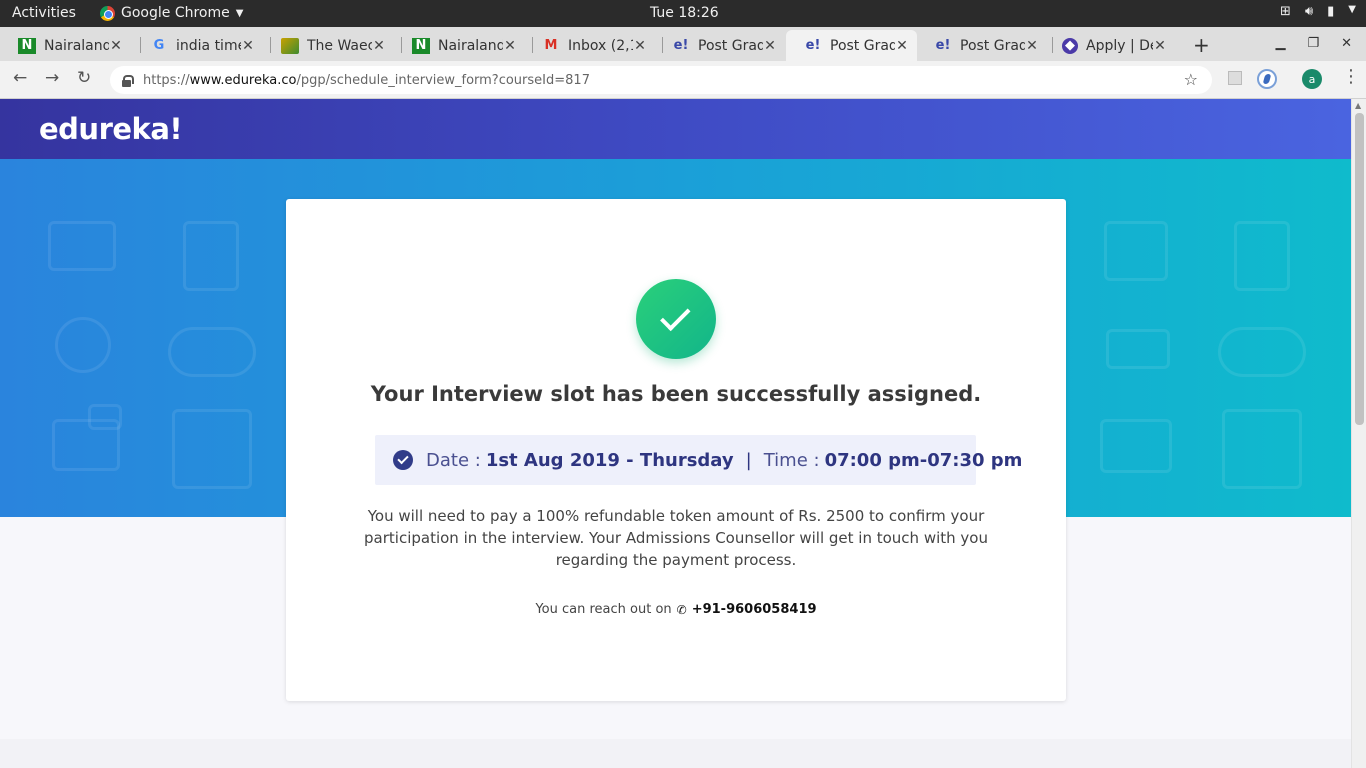  I want to click on bookmark-star-icon: ☆, so click(1191, 79).